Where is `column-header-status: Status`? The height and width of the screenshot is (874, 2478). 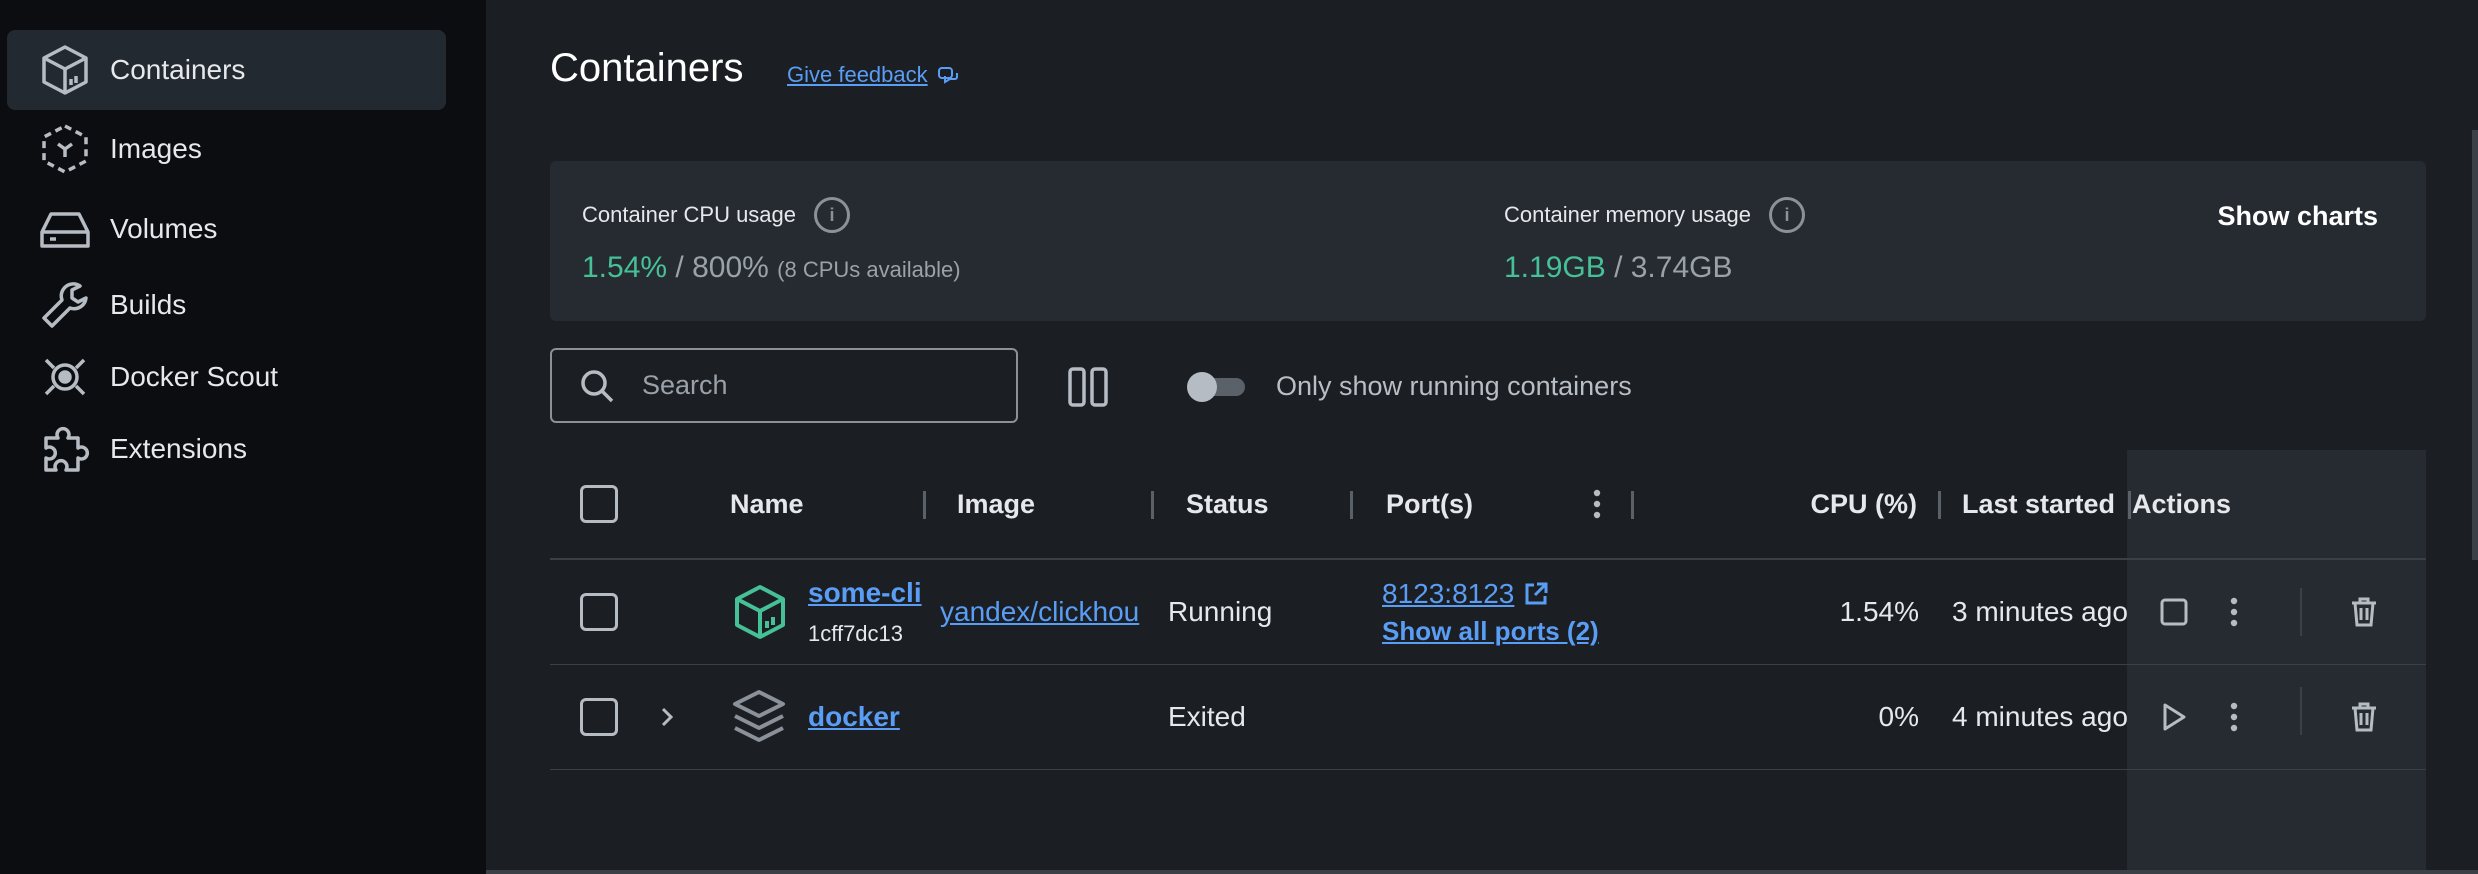
column-header-status: Status is located at coordinates (1227, 504).